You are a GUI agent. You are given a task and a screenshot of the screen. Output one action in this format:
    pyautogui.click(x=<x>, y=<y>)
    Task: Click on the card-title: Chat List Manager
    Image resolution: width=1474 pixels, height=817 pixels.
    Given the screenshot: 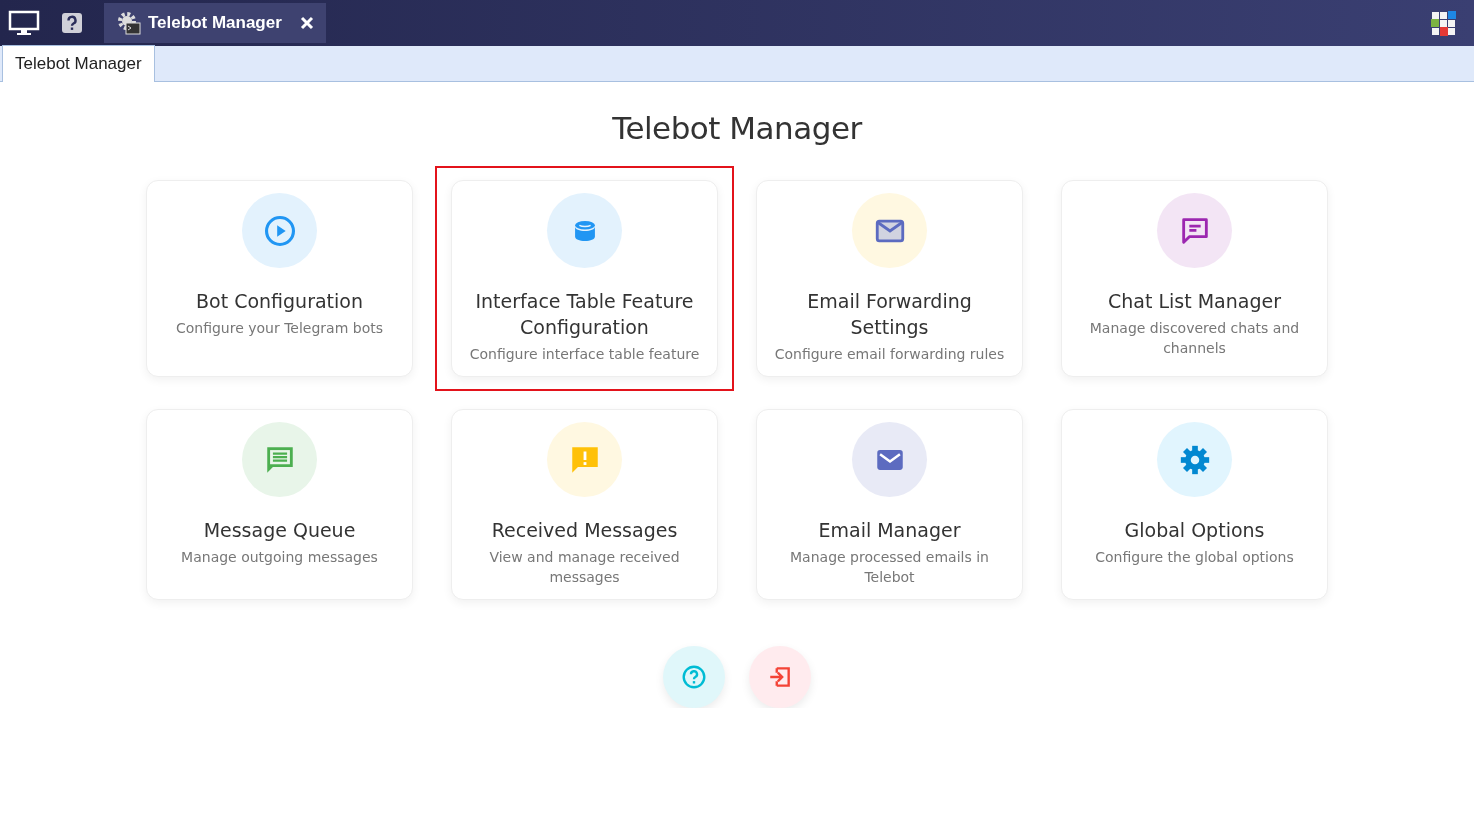 What is the action you would take?
    pyautogui.click(x=1194, y=301)
    